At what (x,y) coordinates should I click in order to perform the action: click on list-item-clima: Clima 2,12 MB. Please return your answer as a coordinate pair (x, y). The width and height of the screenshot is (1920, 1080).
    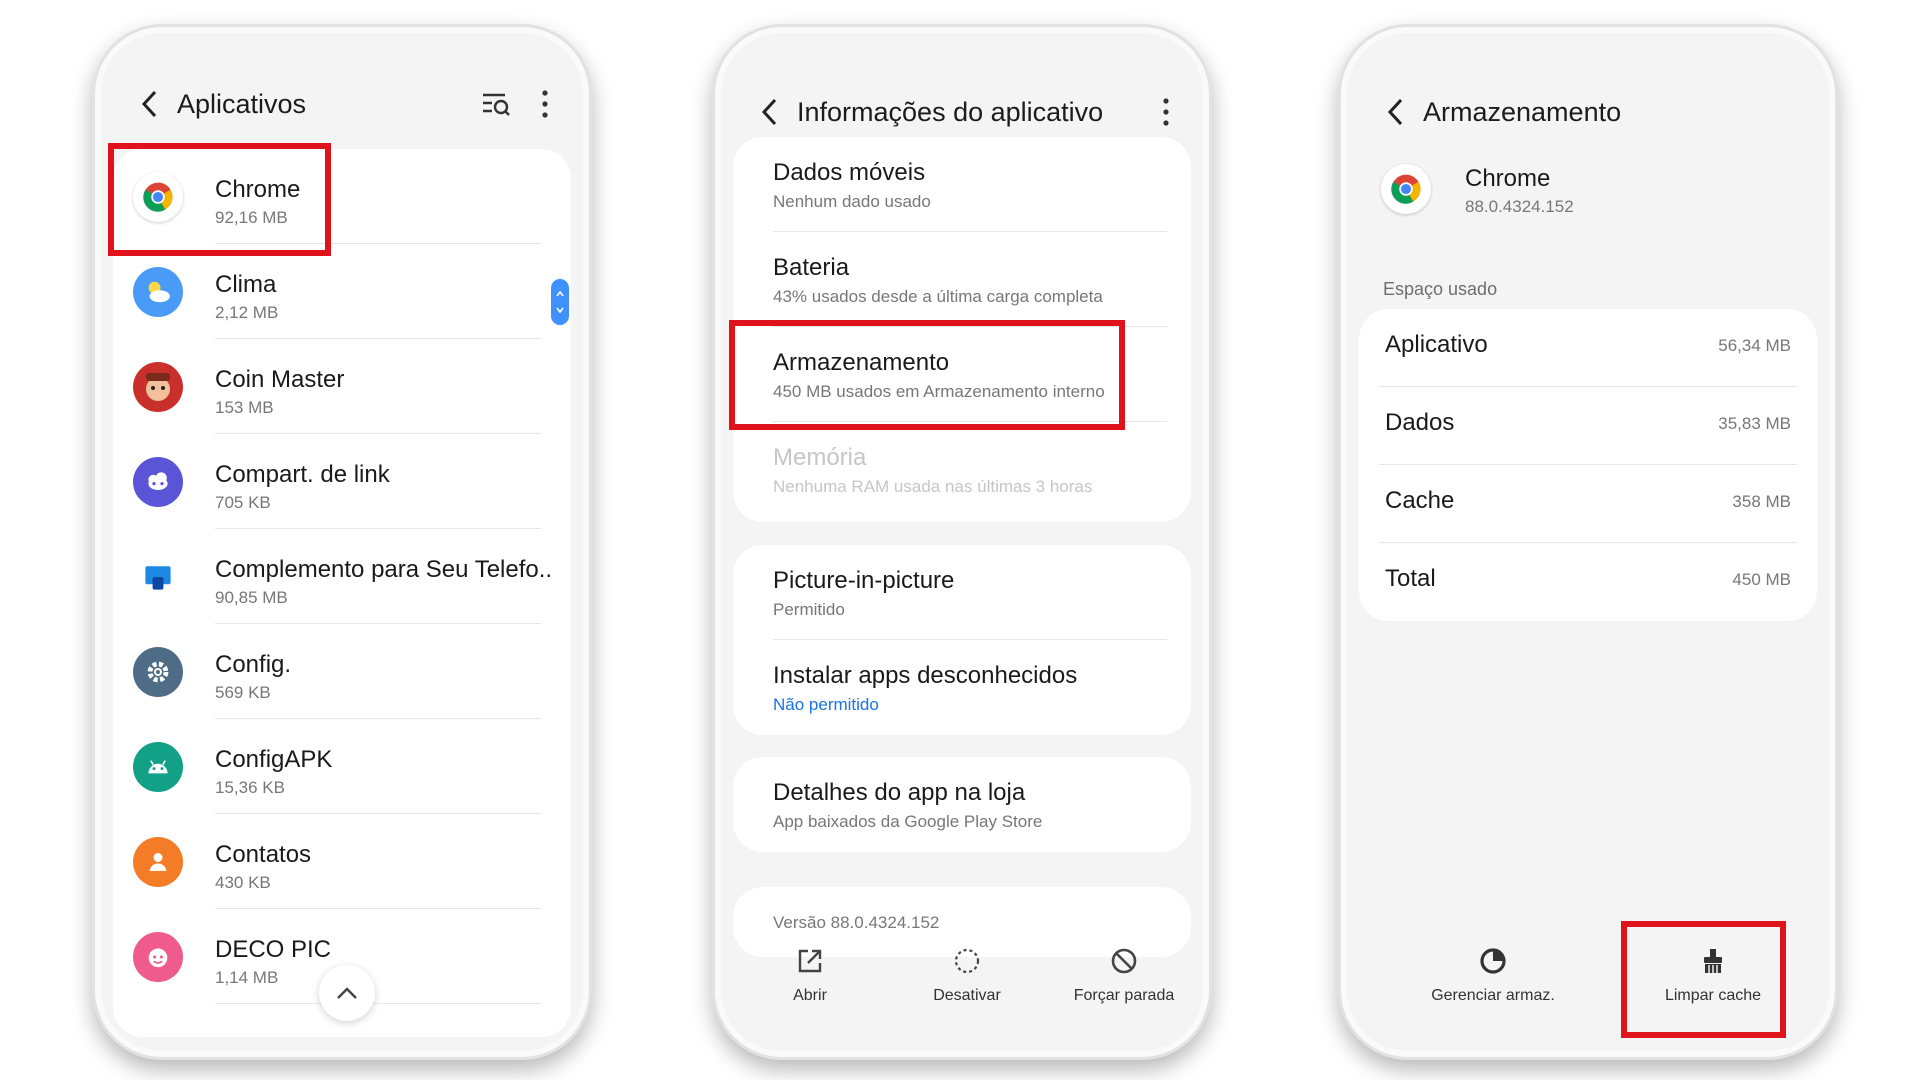
    Looking at the image, I should click on (342, 291).